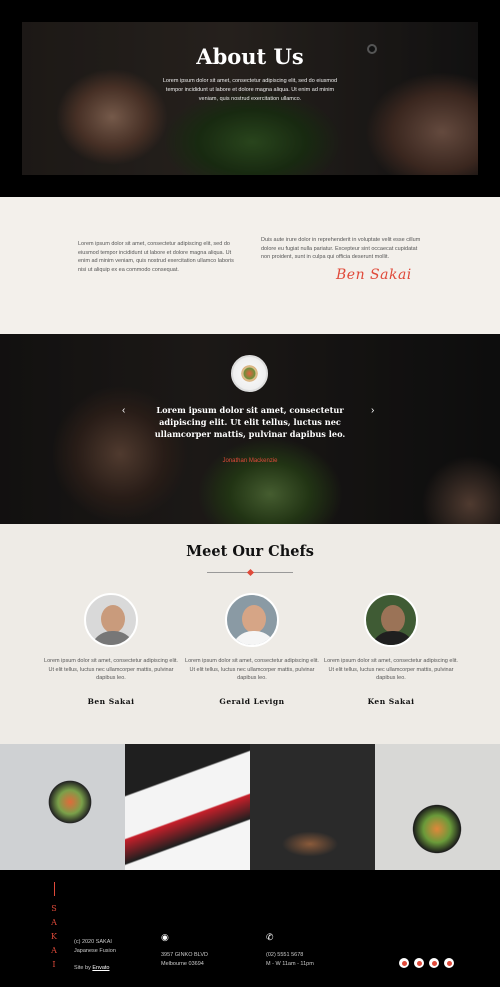  Describe the element at coordinates (290, 964) in the screenshot. I see `opening-hours: M - W 11am - 11pm` at that location.